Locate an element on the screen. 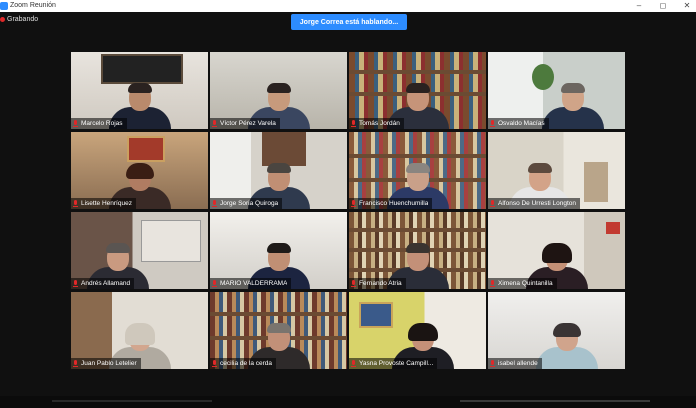 The height and width of the screenshot is (408, 696). participant-tile: isabel allende is located at coordinates (556, 330).